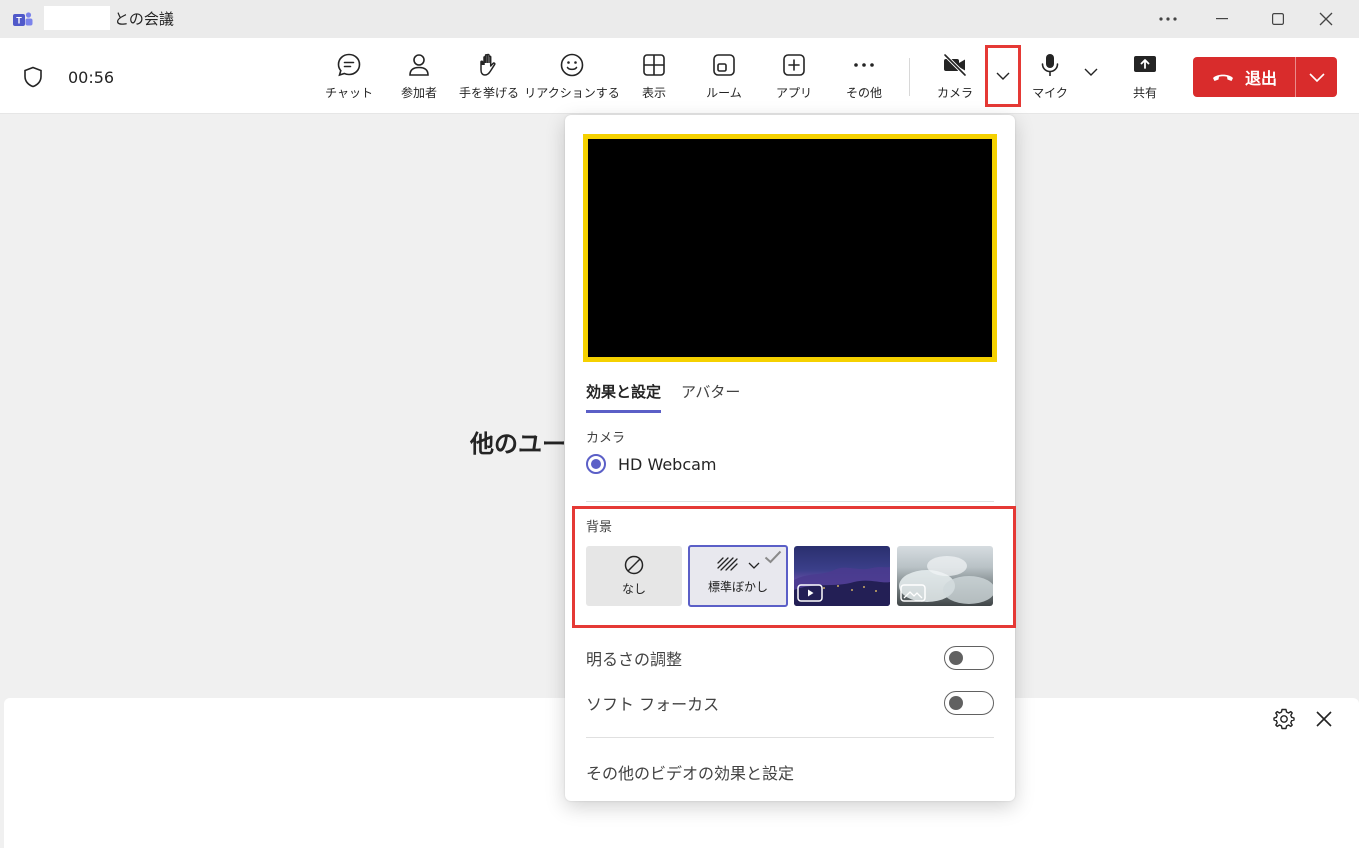  I want to click on background-blur-option: 標準ぼかし, so click(738, 576).